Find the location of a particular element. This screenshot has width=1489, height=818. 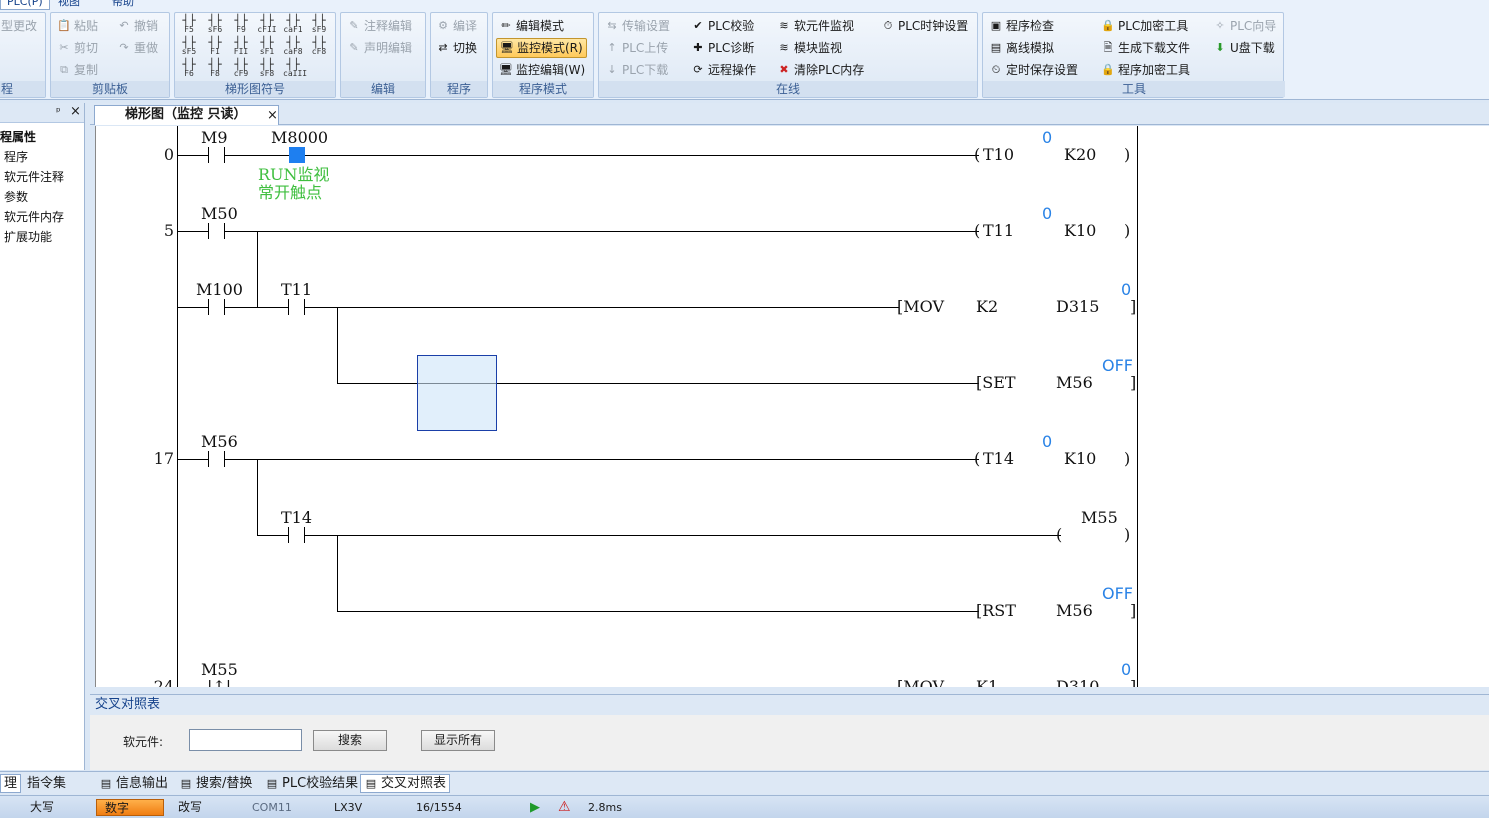

plc-wizard-button: ✧ PLC向导 is located at coordinates (1244, 26).